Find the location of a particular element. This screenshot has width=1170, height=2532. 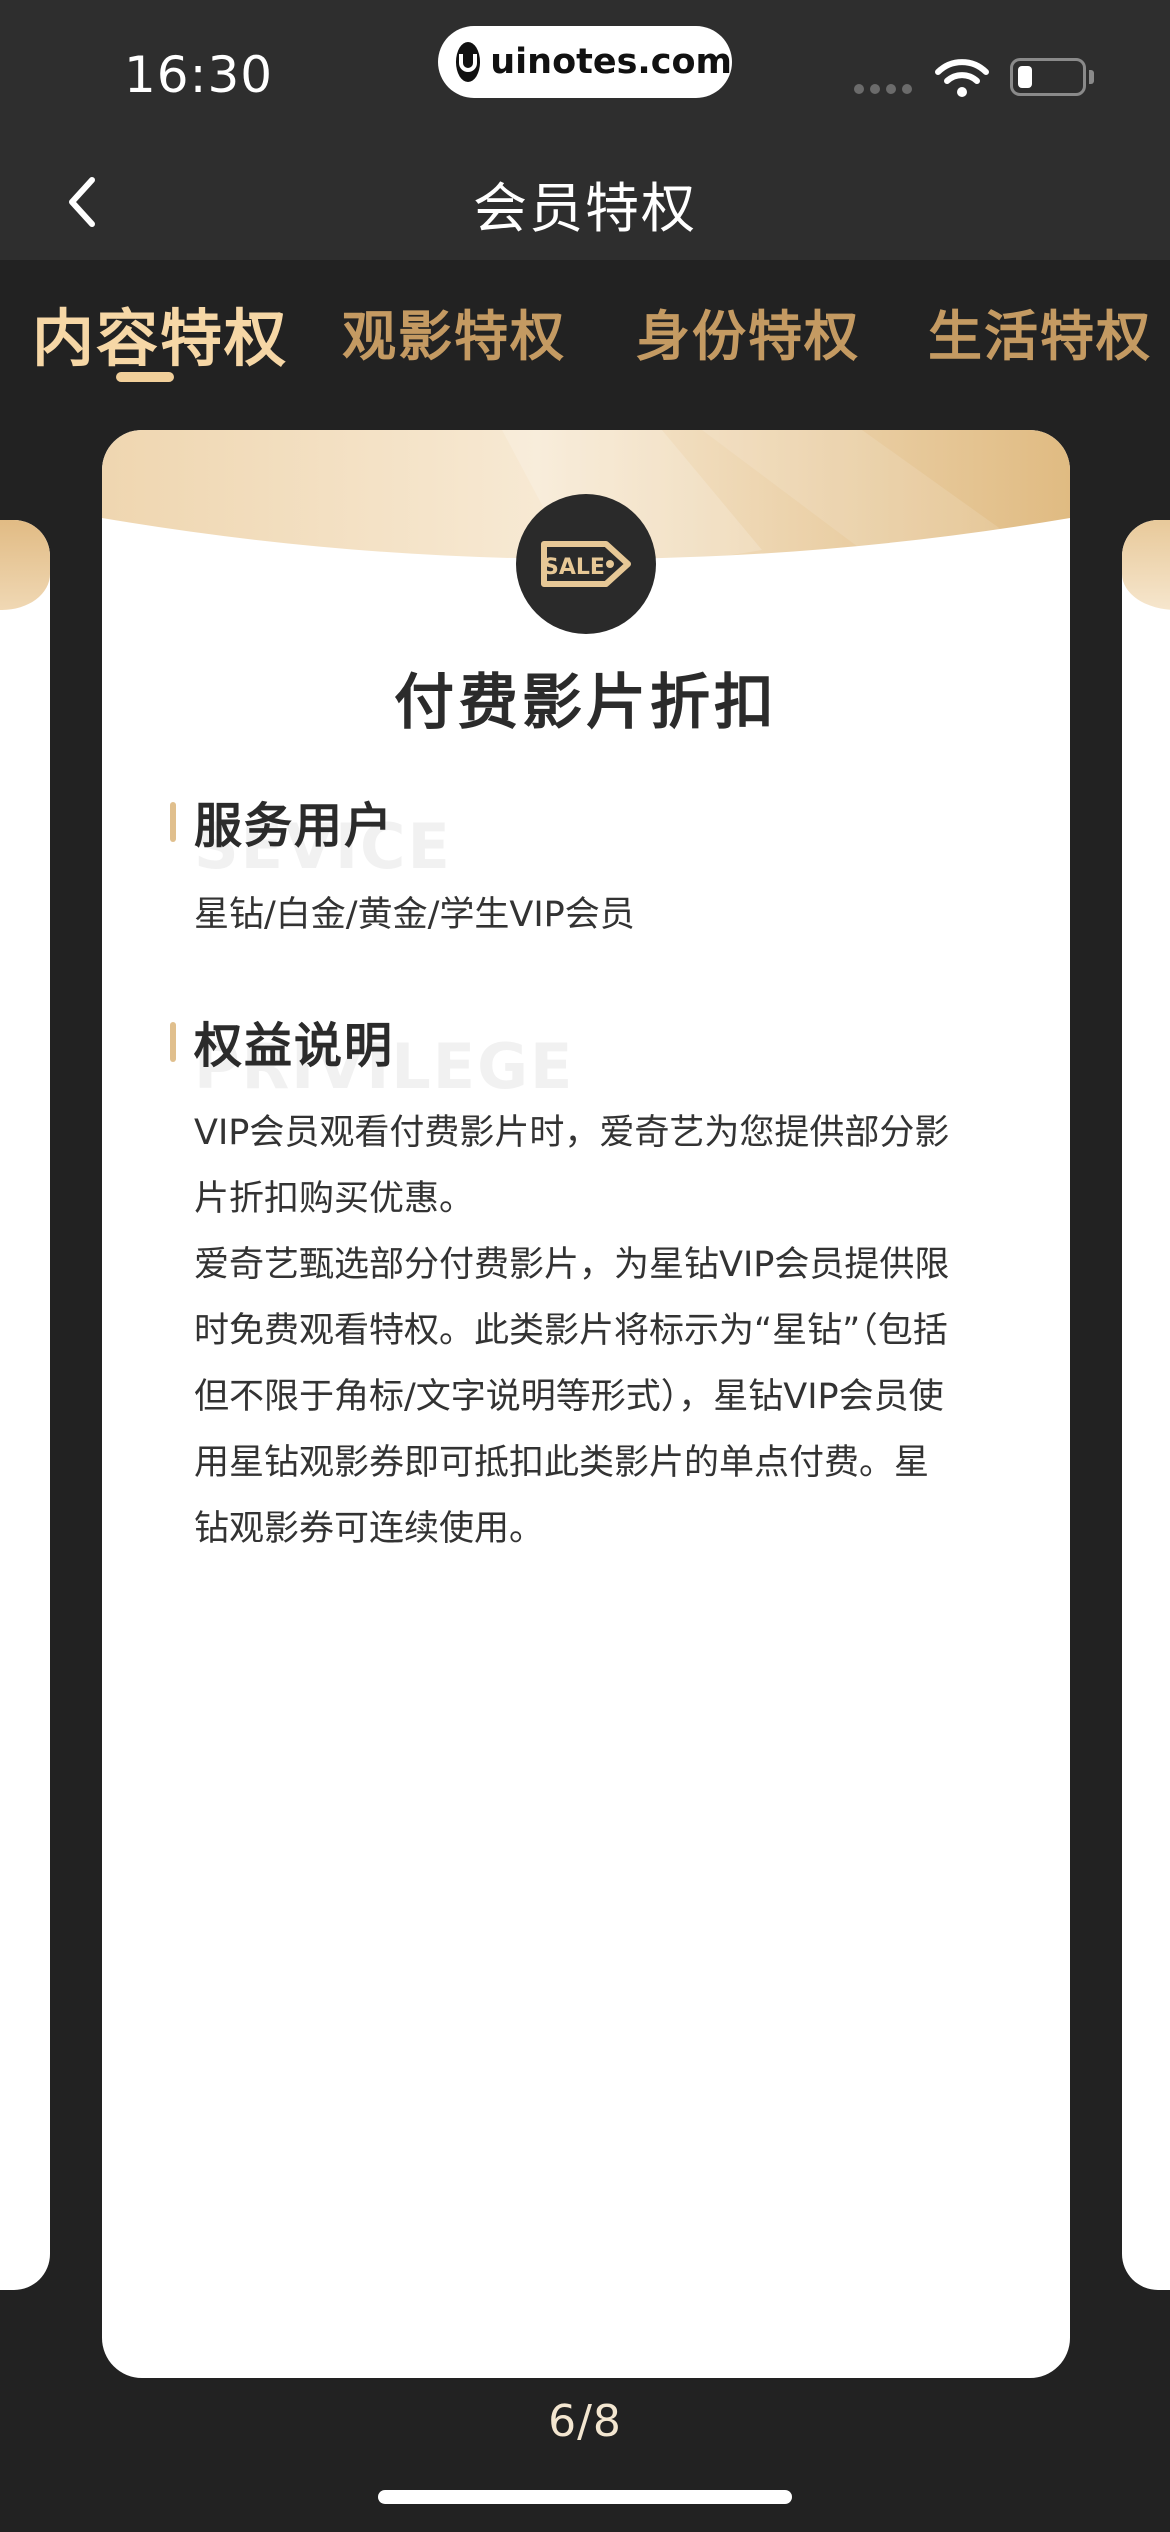

tab-active-indicator is located at coordinates (145, 377).